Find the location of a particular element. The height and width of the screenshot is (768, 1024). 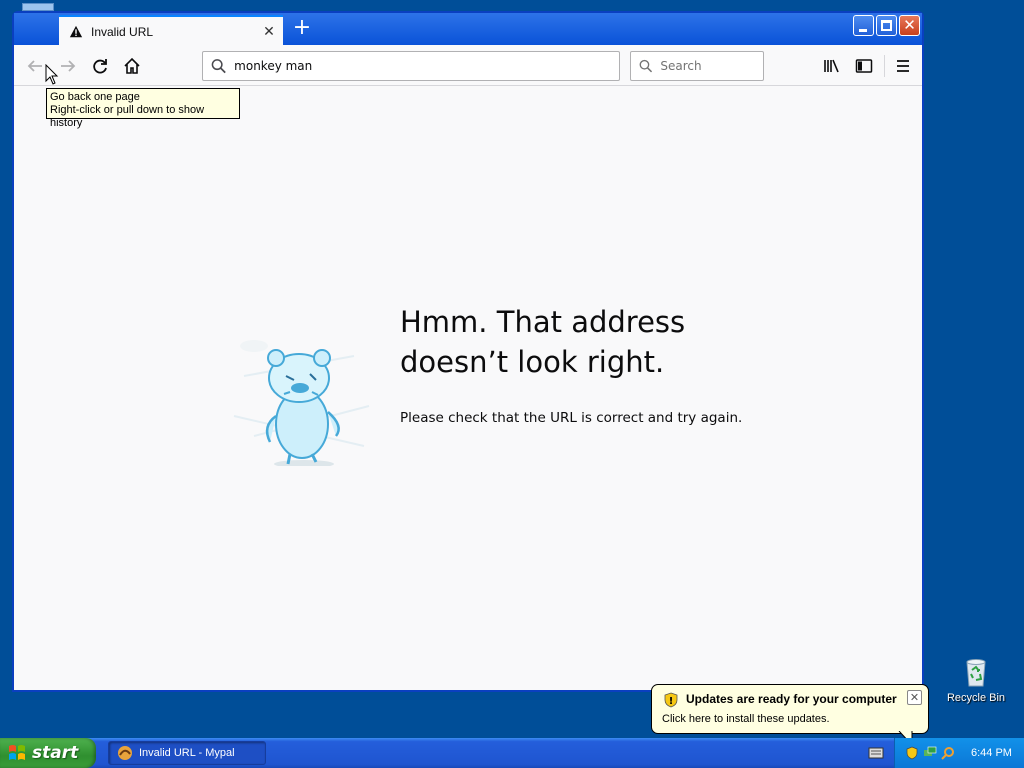

security-alert-tray-icon is located at coordinates (912, 753).